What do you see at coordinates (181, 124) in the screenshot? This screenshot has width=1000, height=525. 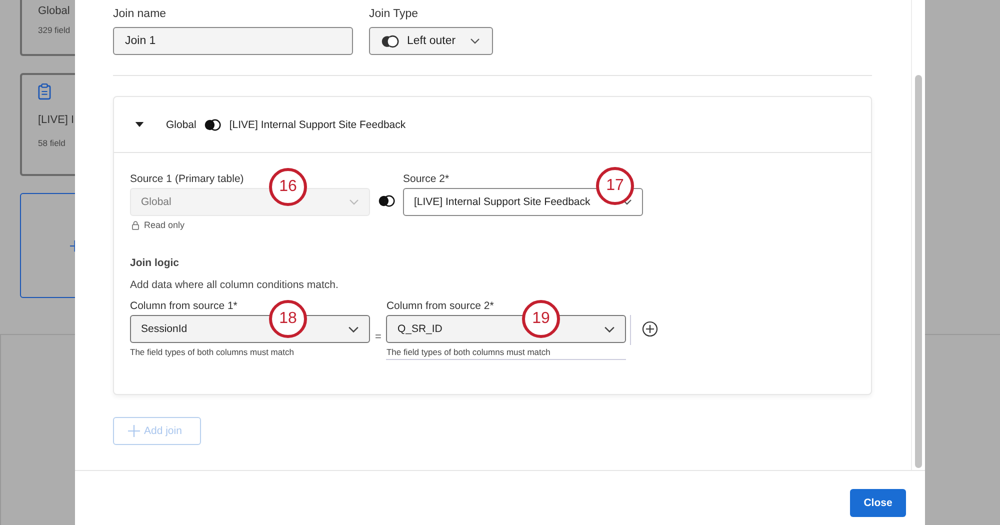 I see `source-name: Global` at bounding box center [181, 124].